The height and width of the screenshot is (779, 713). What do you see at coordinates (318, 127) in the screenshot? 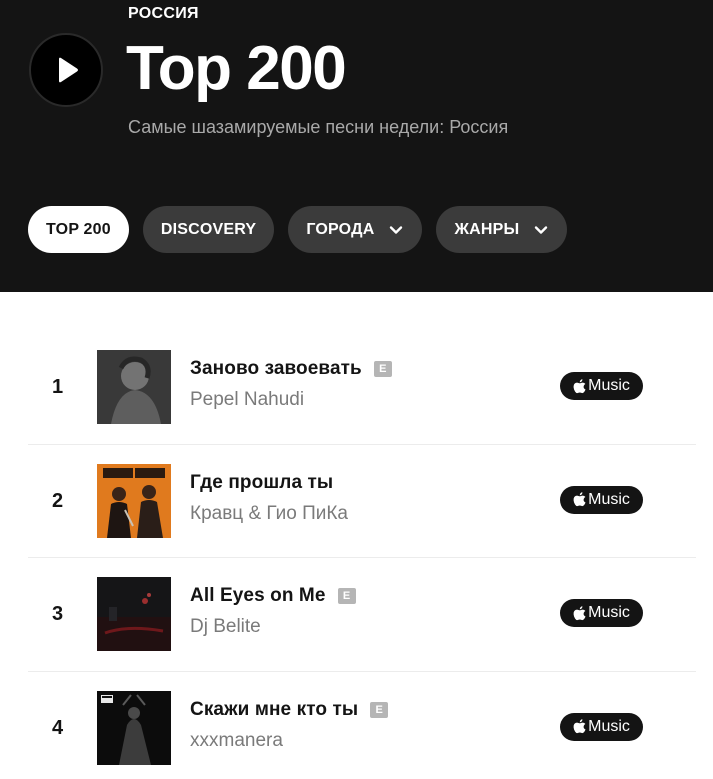
I see `page-subtitle: Самые шазамируемые песни недели: Россия` at bounding box center [318, 127].